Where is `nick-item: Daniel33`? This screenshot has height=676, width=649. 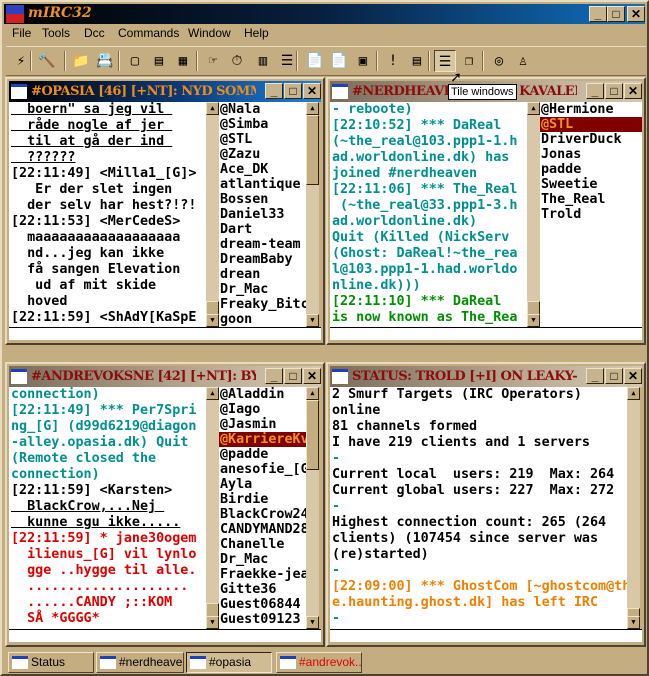
nick-item: Daniel33 is located at coordinates (263, 214).